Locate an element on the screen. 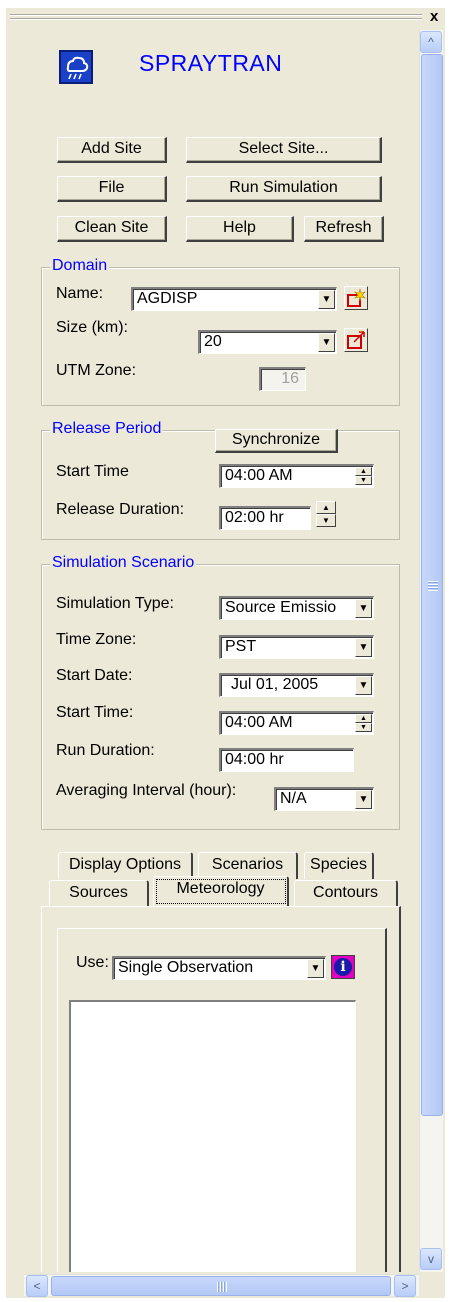 Image resolution: width=451 pixels, height=1302 pixels. close-icon: x is located at coordinates (434, 17).